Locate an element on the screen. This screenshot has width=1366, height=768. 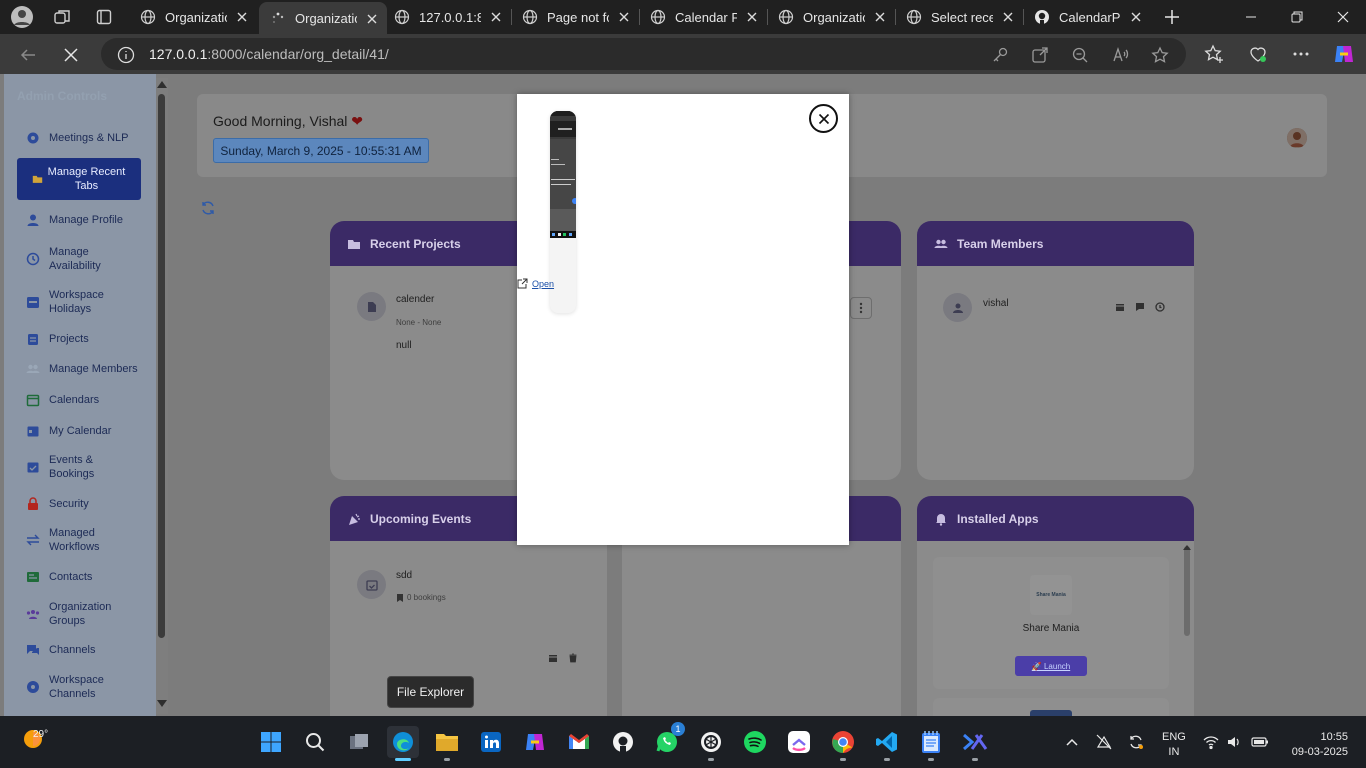
wifi-icon is located at coordinates (1211, 742).